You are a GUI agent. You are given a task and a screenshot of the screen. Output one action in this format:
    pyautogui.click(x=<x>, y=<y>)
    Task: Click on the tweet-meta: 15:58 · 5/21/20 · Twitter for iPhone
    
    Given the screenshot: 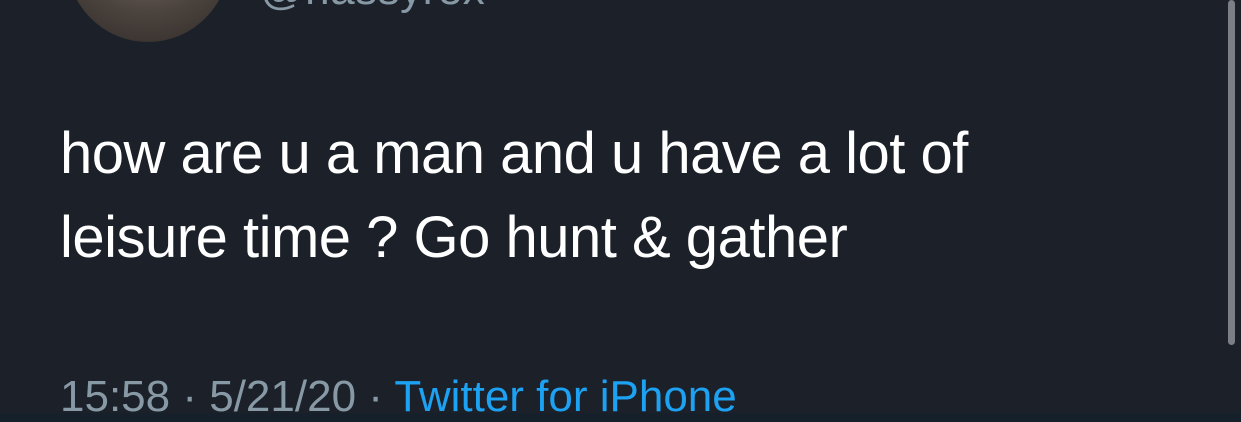 What is the action you would take?
    pyautogui.click(x=398, y=397)
    